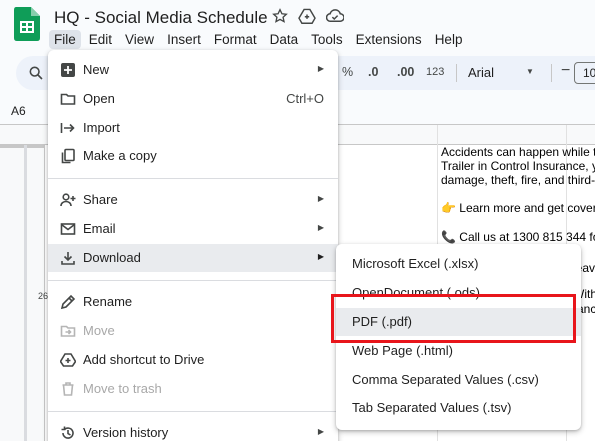 This screenshot has height=441, width=595. Describe the element at coordinates (68, 229) in the screenshot. I see `envelope-icon` at that location.